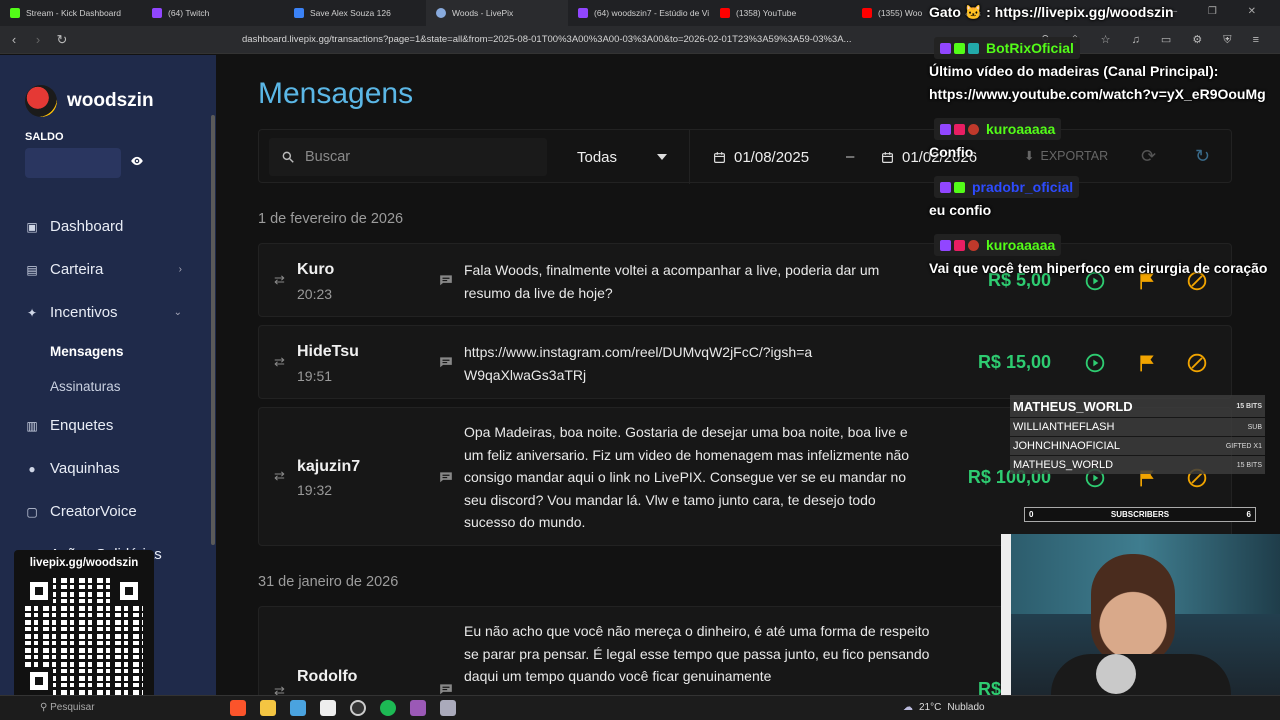  I want to click on reload-icon: ↻, so click(62, 40).